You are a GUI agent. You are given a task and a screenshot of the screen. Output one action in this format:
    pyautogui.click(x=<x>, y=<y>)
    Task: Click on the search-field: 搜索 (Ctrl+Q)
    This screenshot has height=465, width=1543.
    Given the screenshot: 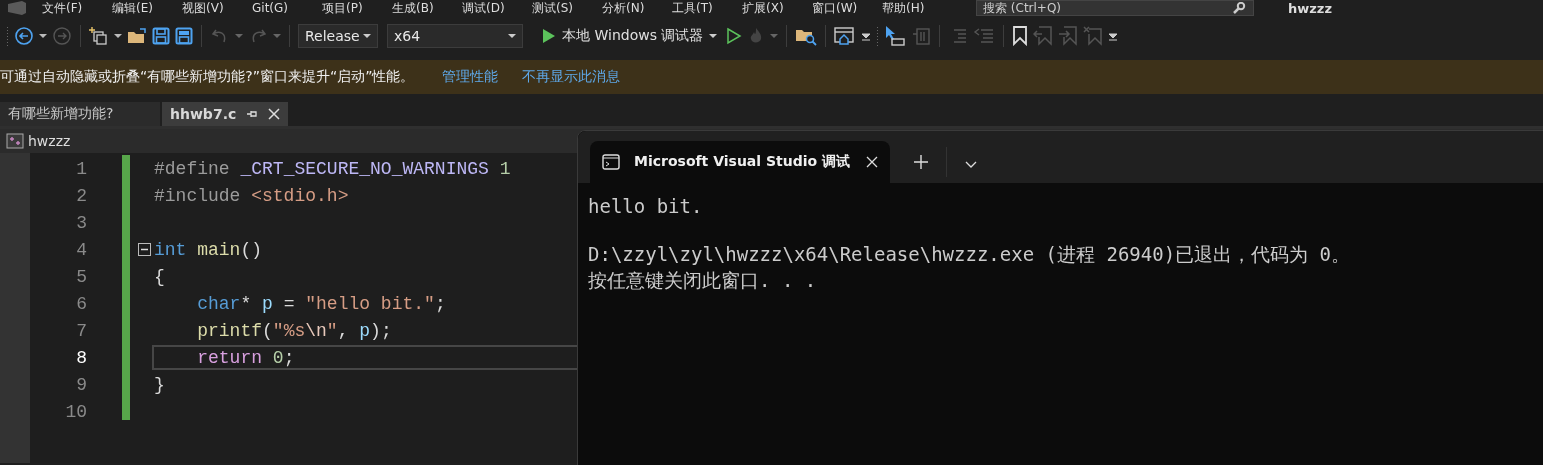 What is the action you would take?
    pyautogui.click(x=1115, y=8)
    